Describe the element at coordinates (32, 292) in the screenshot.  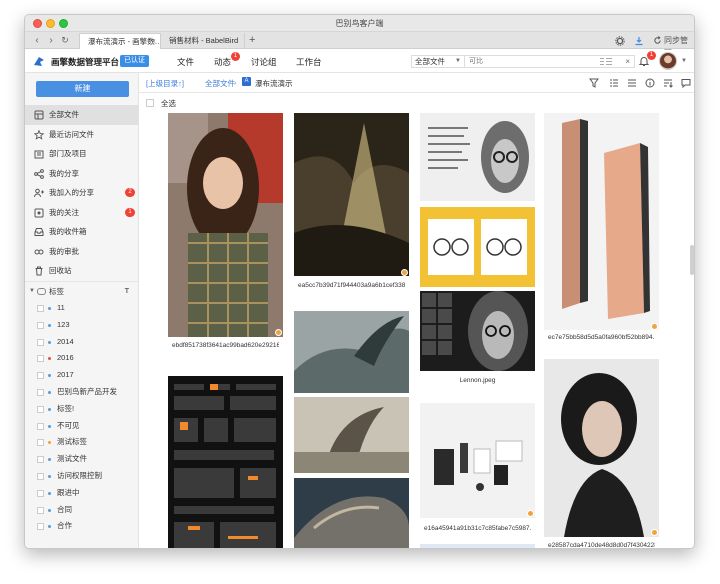
I see `collapse-arrow-icon: ▼` at that location.